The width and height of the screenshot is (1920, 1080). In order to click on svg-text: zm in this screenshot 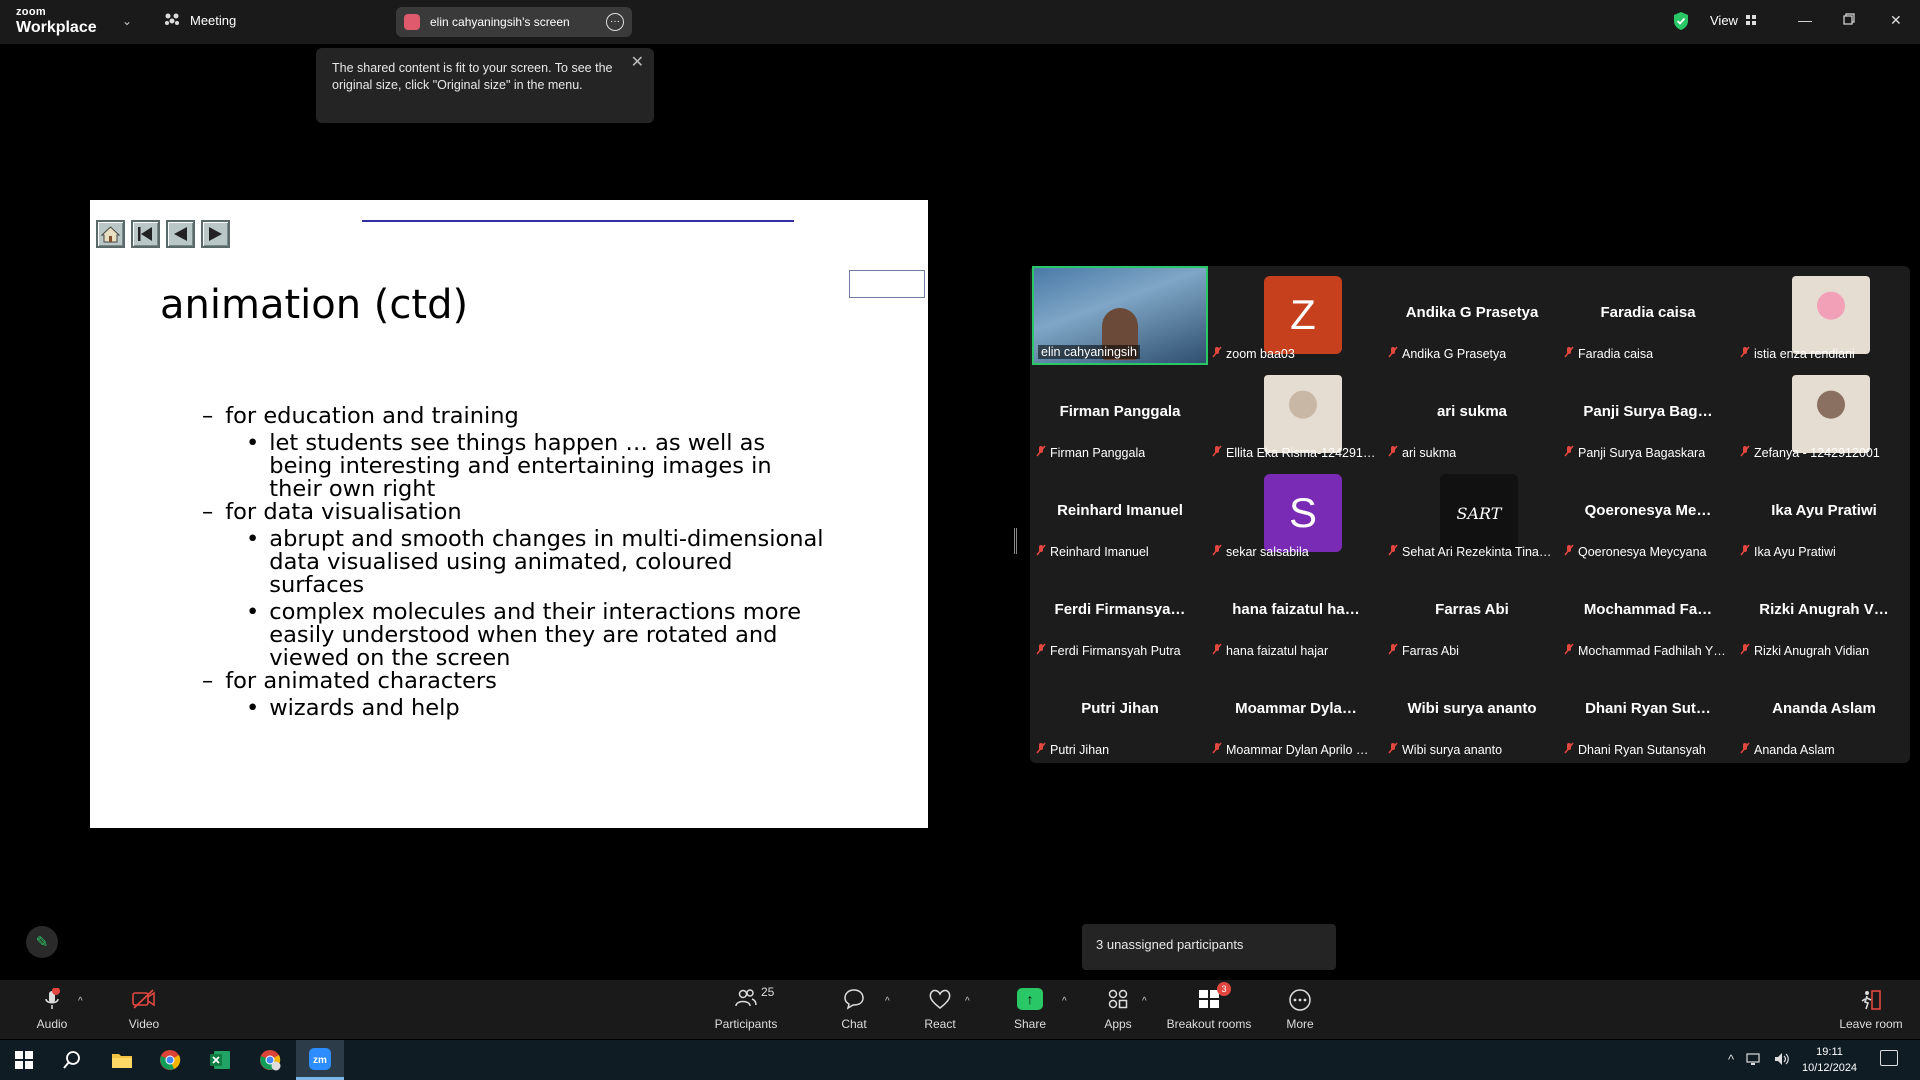, I will do `click(320, 1060)`.